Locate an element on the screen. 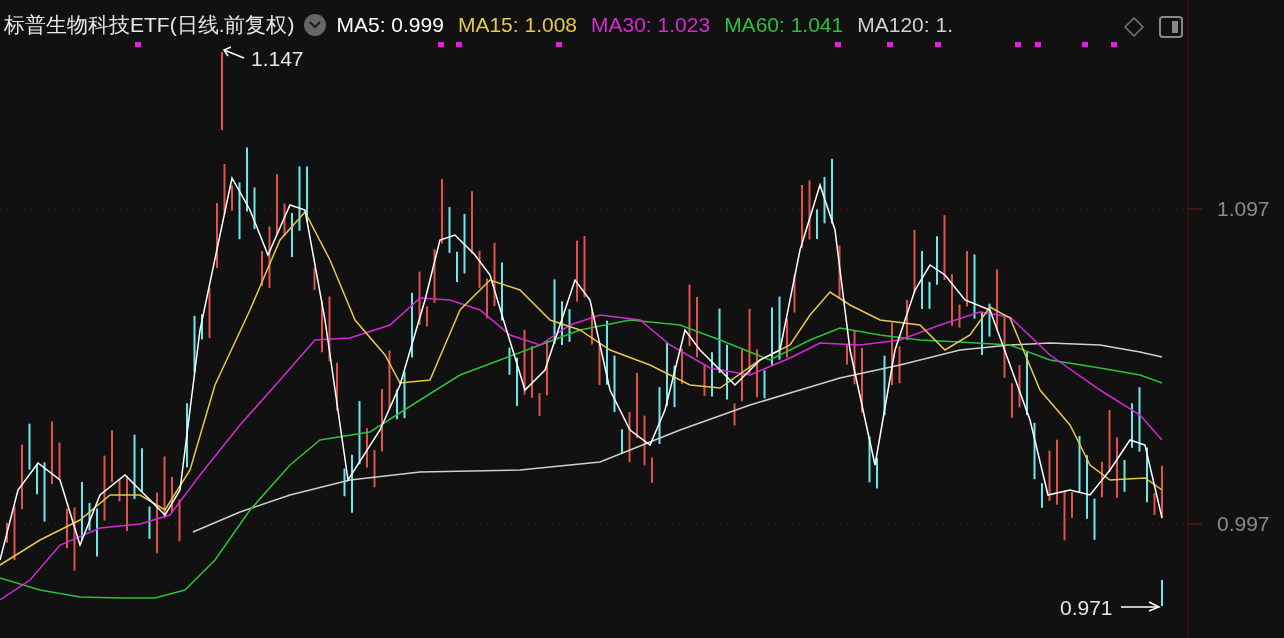 The height and width of the screenshot is (638, 1284). dropdown-button is located at coordinates (315, 25).